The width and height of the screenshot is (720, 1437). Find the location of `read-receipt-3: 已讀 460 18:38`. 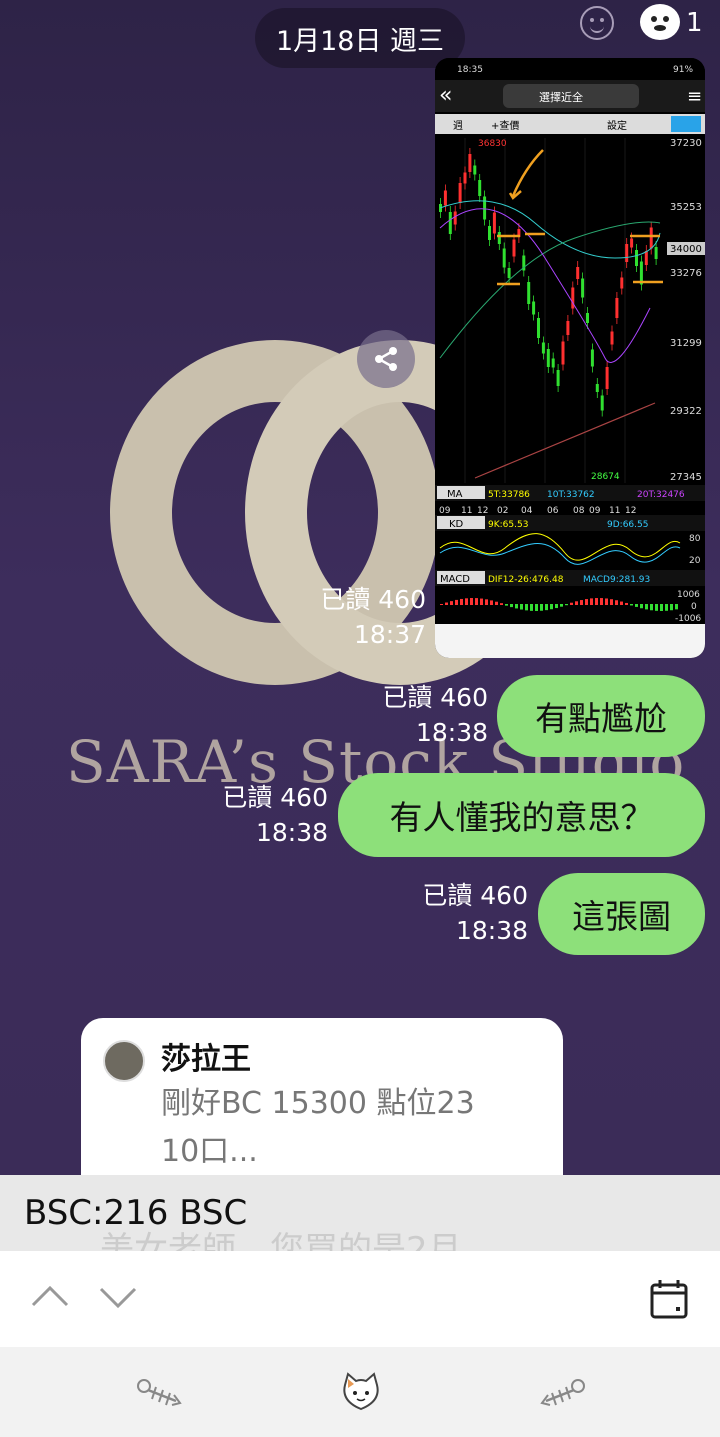

read-receipt-3: 已讀 460 18:38 is located at coordinates (267, 815).